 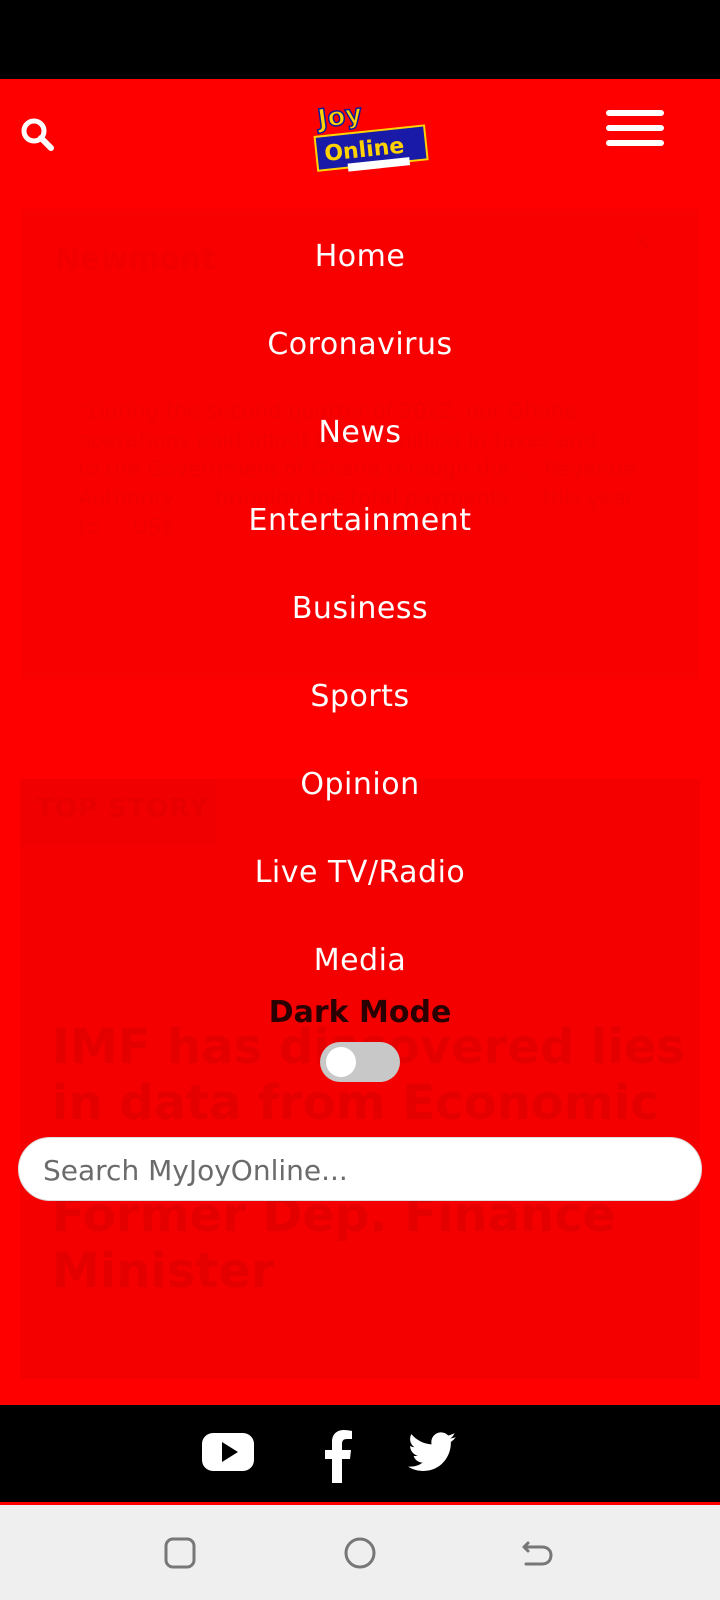 I want to click on menu-item-home: Home, so click(x=360, y=256).